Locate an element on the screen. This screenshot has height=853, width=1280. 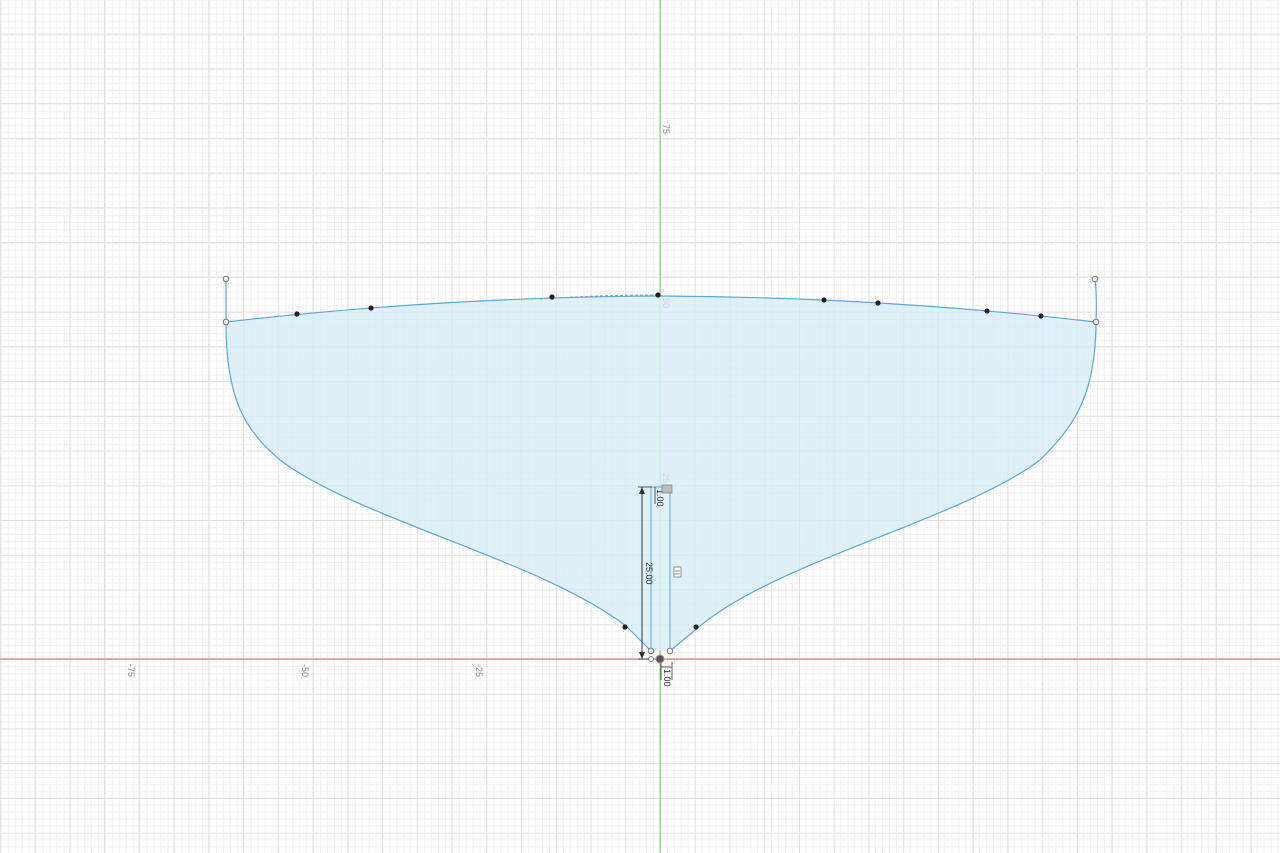
y-axis-label-75: 75 is located at coordinates (666, 129).